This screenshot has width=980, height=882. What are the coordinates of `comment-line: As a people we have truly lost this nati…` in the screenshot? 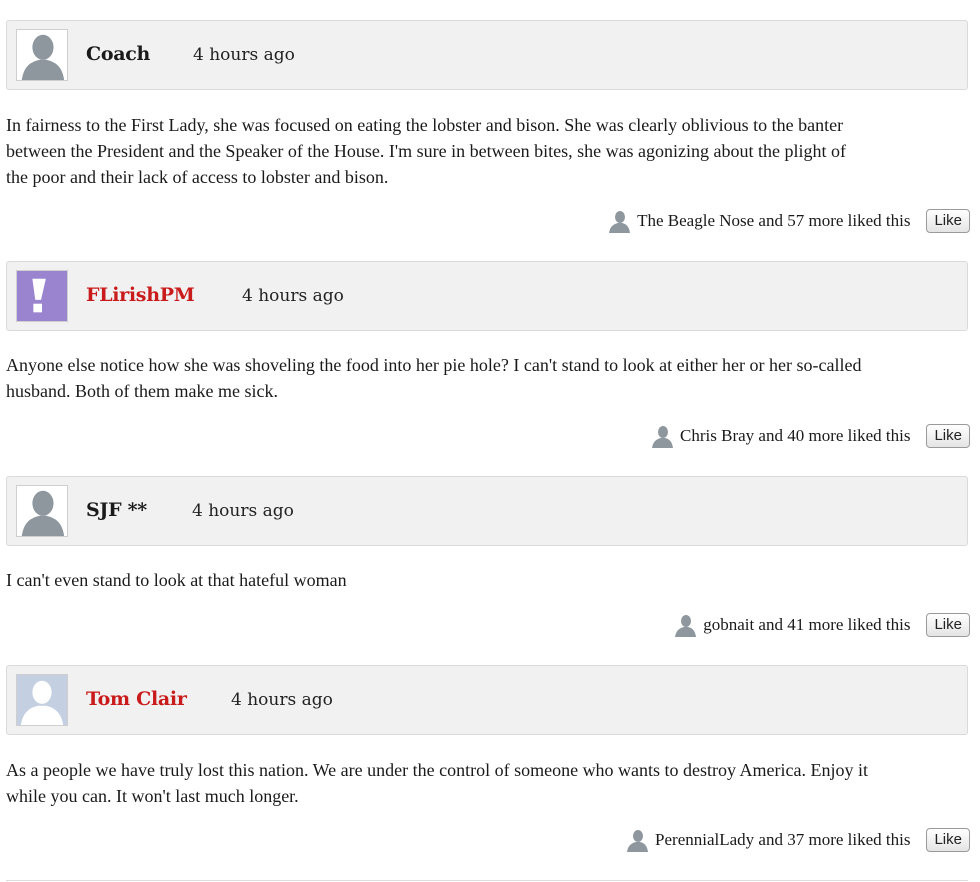 It's located at (437, 770).